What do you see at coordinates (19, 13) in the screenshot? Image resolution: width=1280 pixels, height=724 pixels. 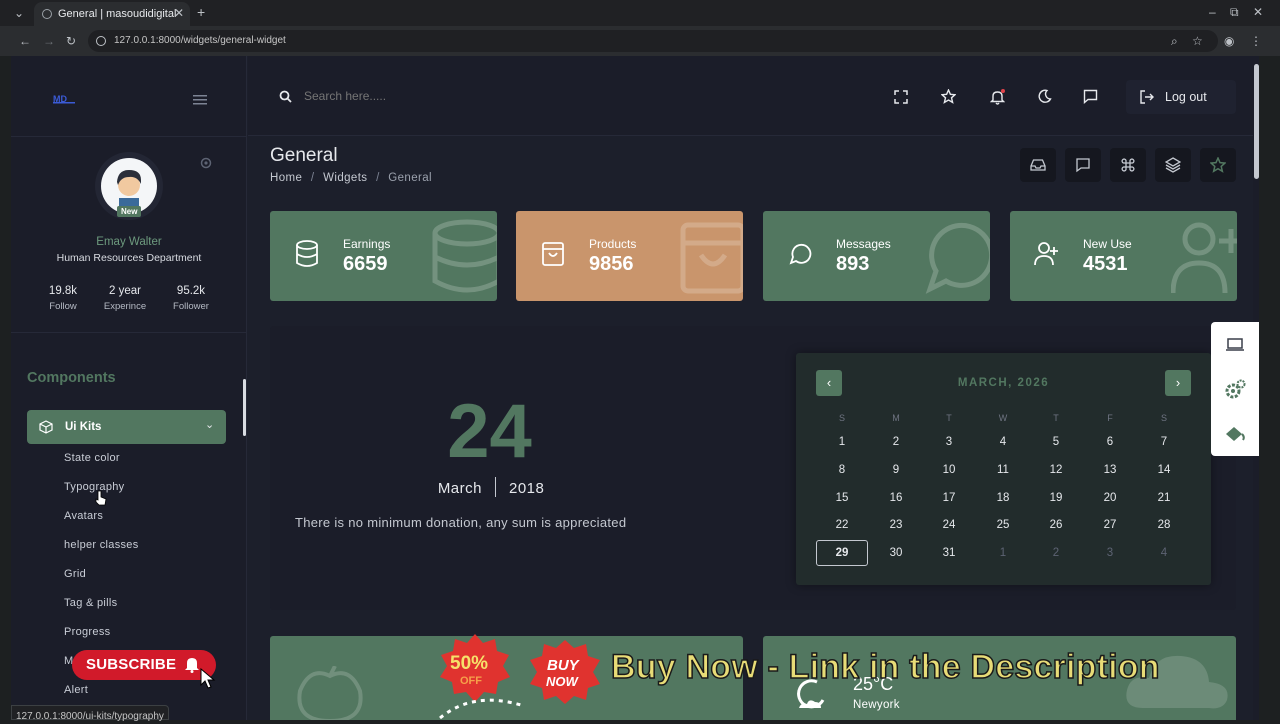 I see `tab-list-icon: ⌄` at bounding box center [19, 13].